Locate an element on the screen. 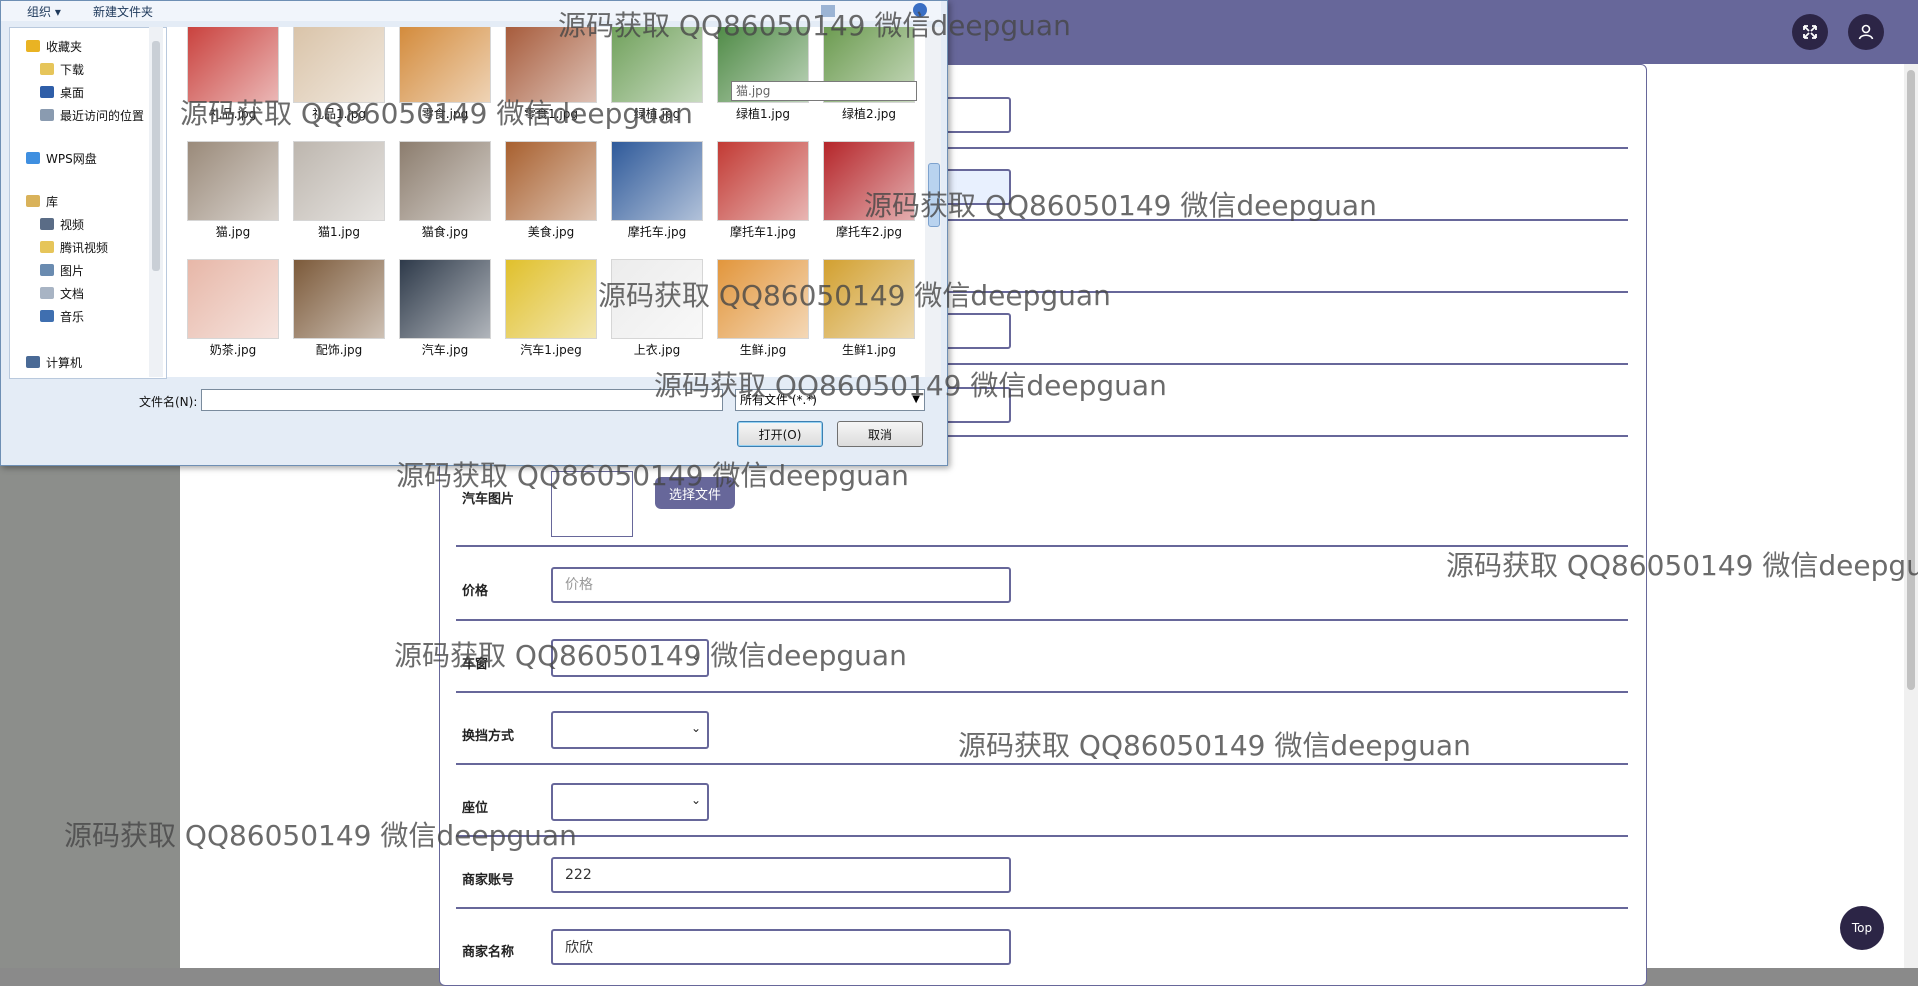 The image size is (1918, 986). choose-file-button: 选择文件 is located at coordinates (695, 493).